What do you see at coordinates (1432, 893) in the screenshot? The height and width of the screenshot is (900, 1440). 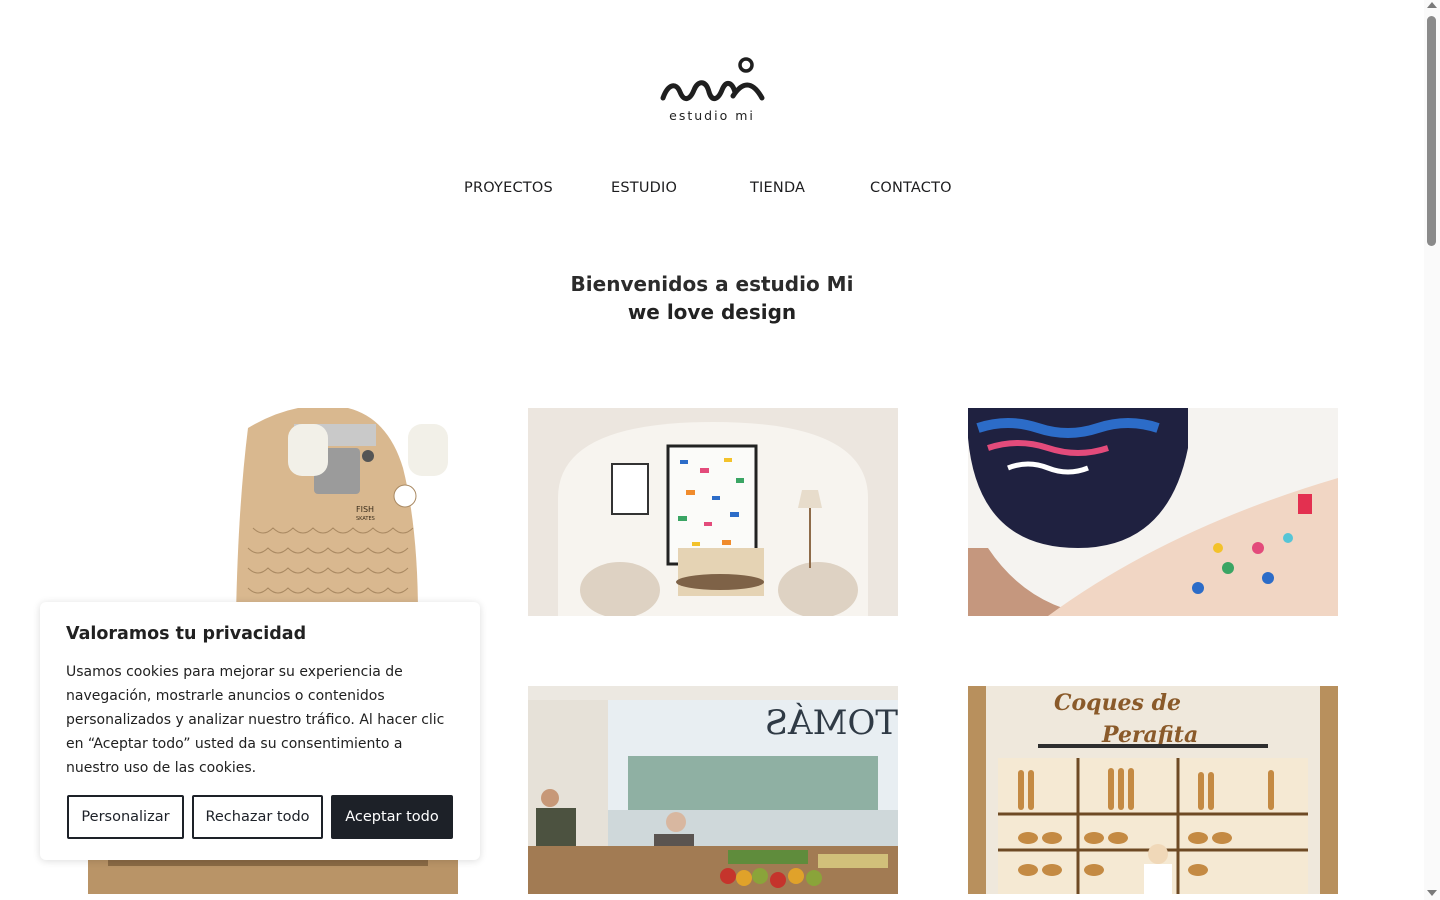 I see `scroll-down-arrow-icon` at bounding box center [1432, 893].